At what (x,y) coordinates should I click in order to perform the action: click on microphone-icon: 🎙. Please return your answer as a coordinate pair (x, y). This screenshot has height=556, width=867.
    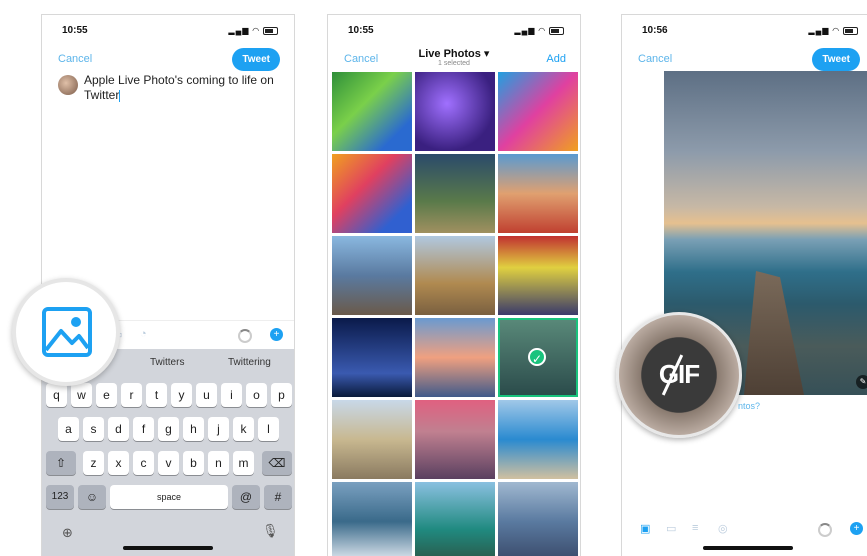
    Looking at the image, I should click on (270, 531).